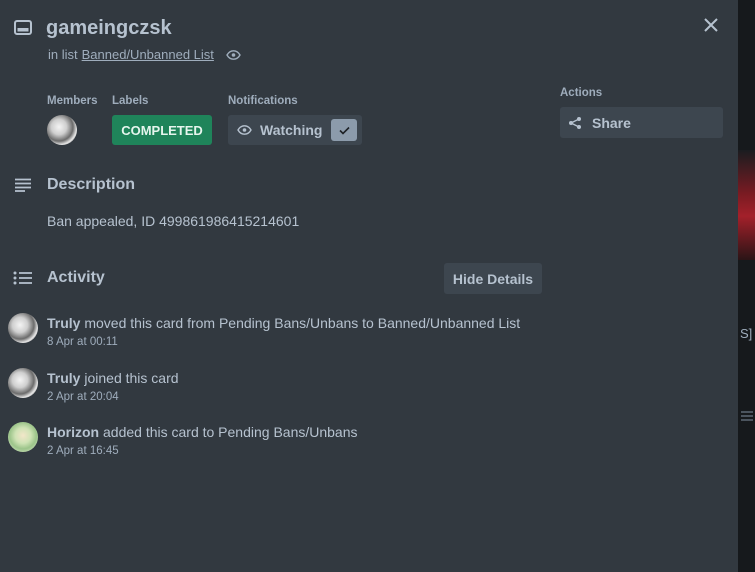  I want to click on activity-entry: Truly joined this card, so click(113, 378).